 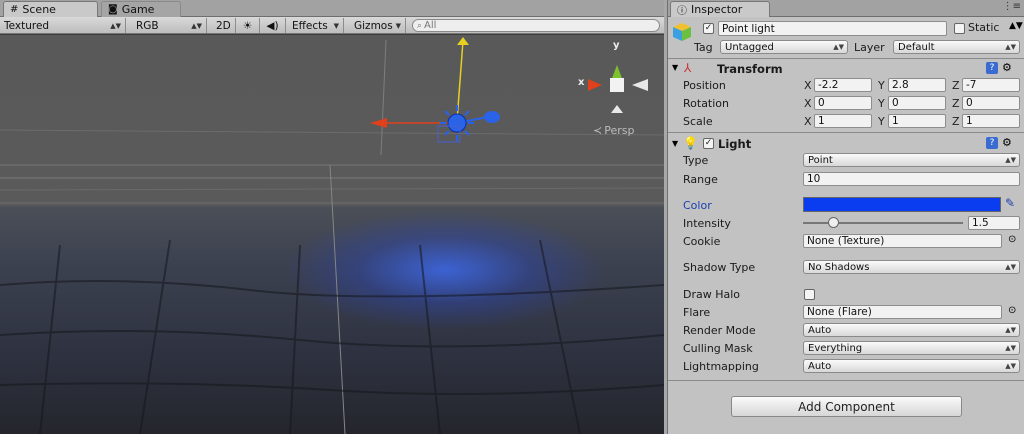 What do you see at coordinates (956, 47) in the screenshot?
I see `layer-dropdown: Default ▲▼` at bounding box center [956, 47].